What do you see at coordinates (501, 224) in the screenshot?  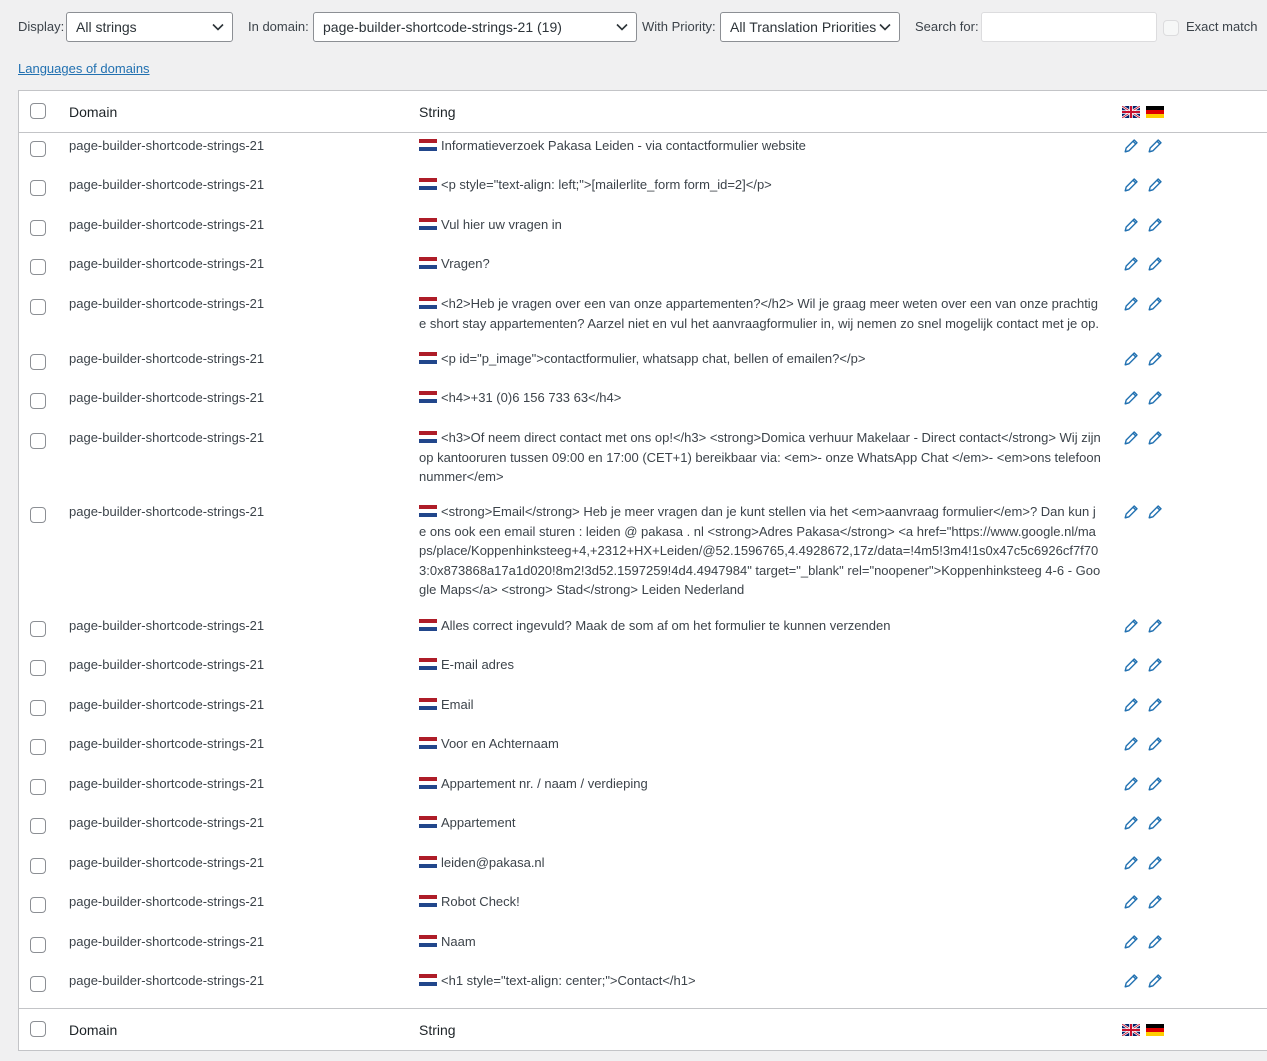 I see `row-string-text: Vul hier uw vragen in` at bounding box center [501, 224].